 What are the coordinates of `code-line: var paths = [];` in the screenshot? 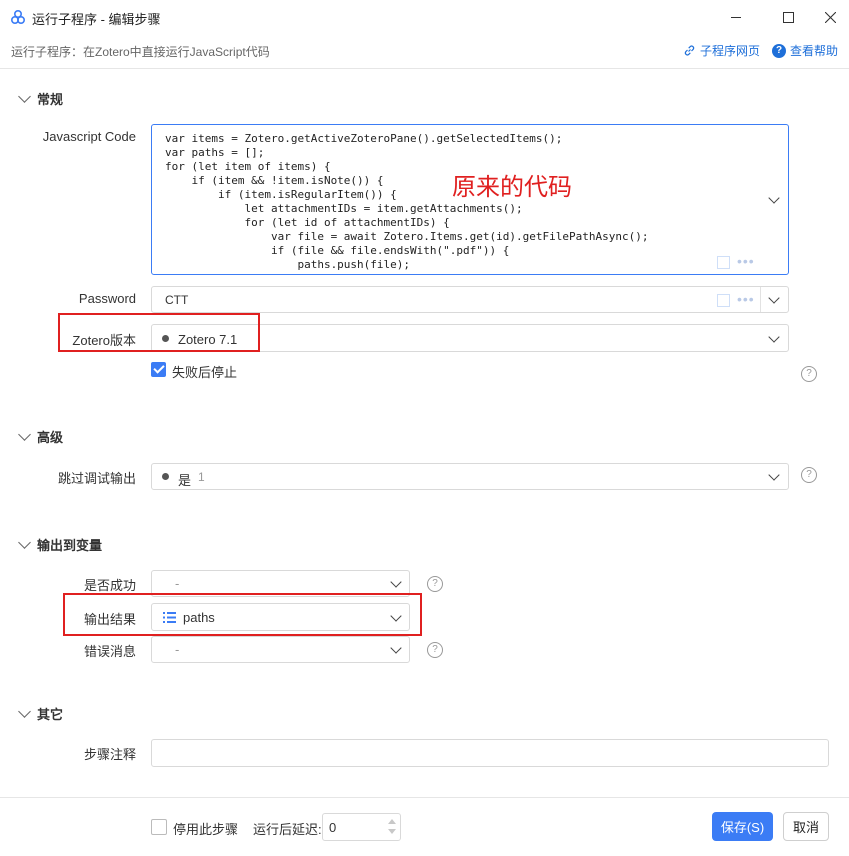 It's located at (215, 152).